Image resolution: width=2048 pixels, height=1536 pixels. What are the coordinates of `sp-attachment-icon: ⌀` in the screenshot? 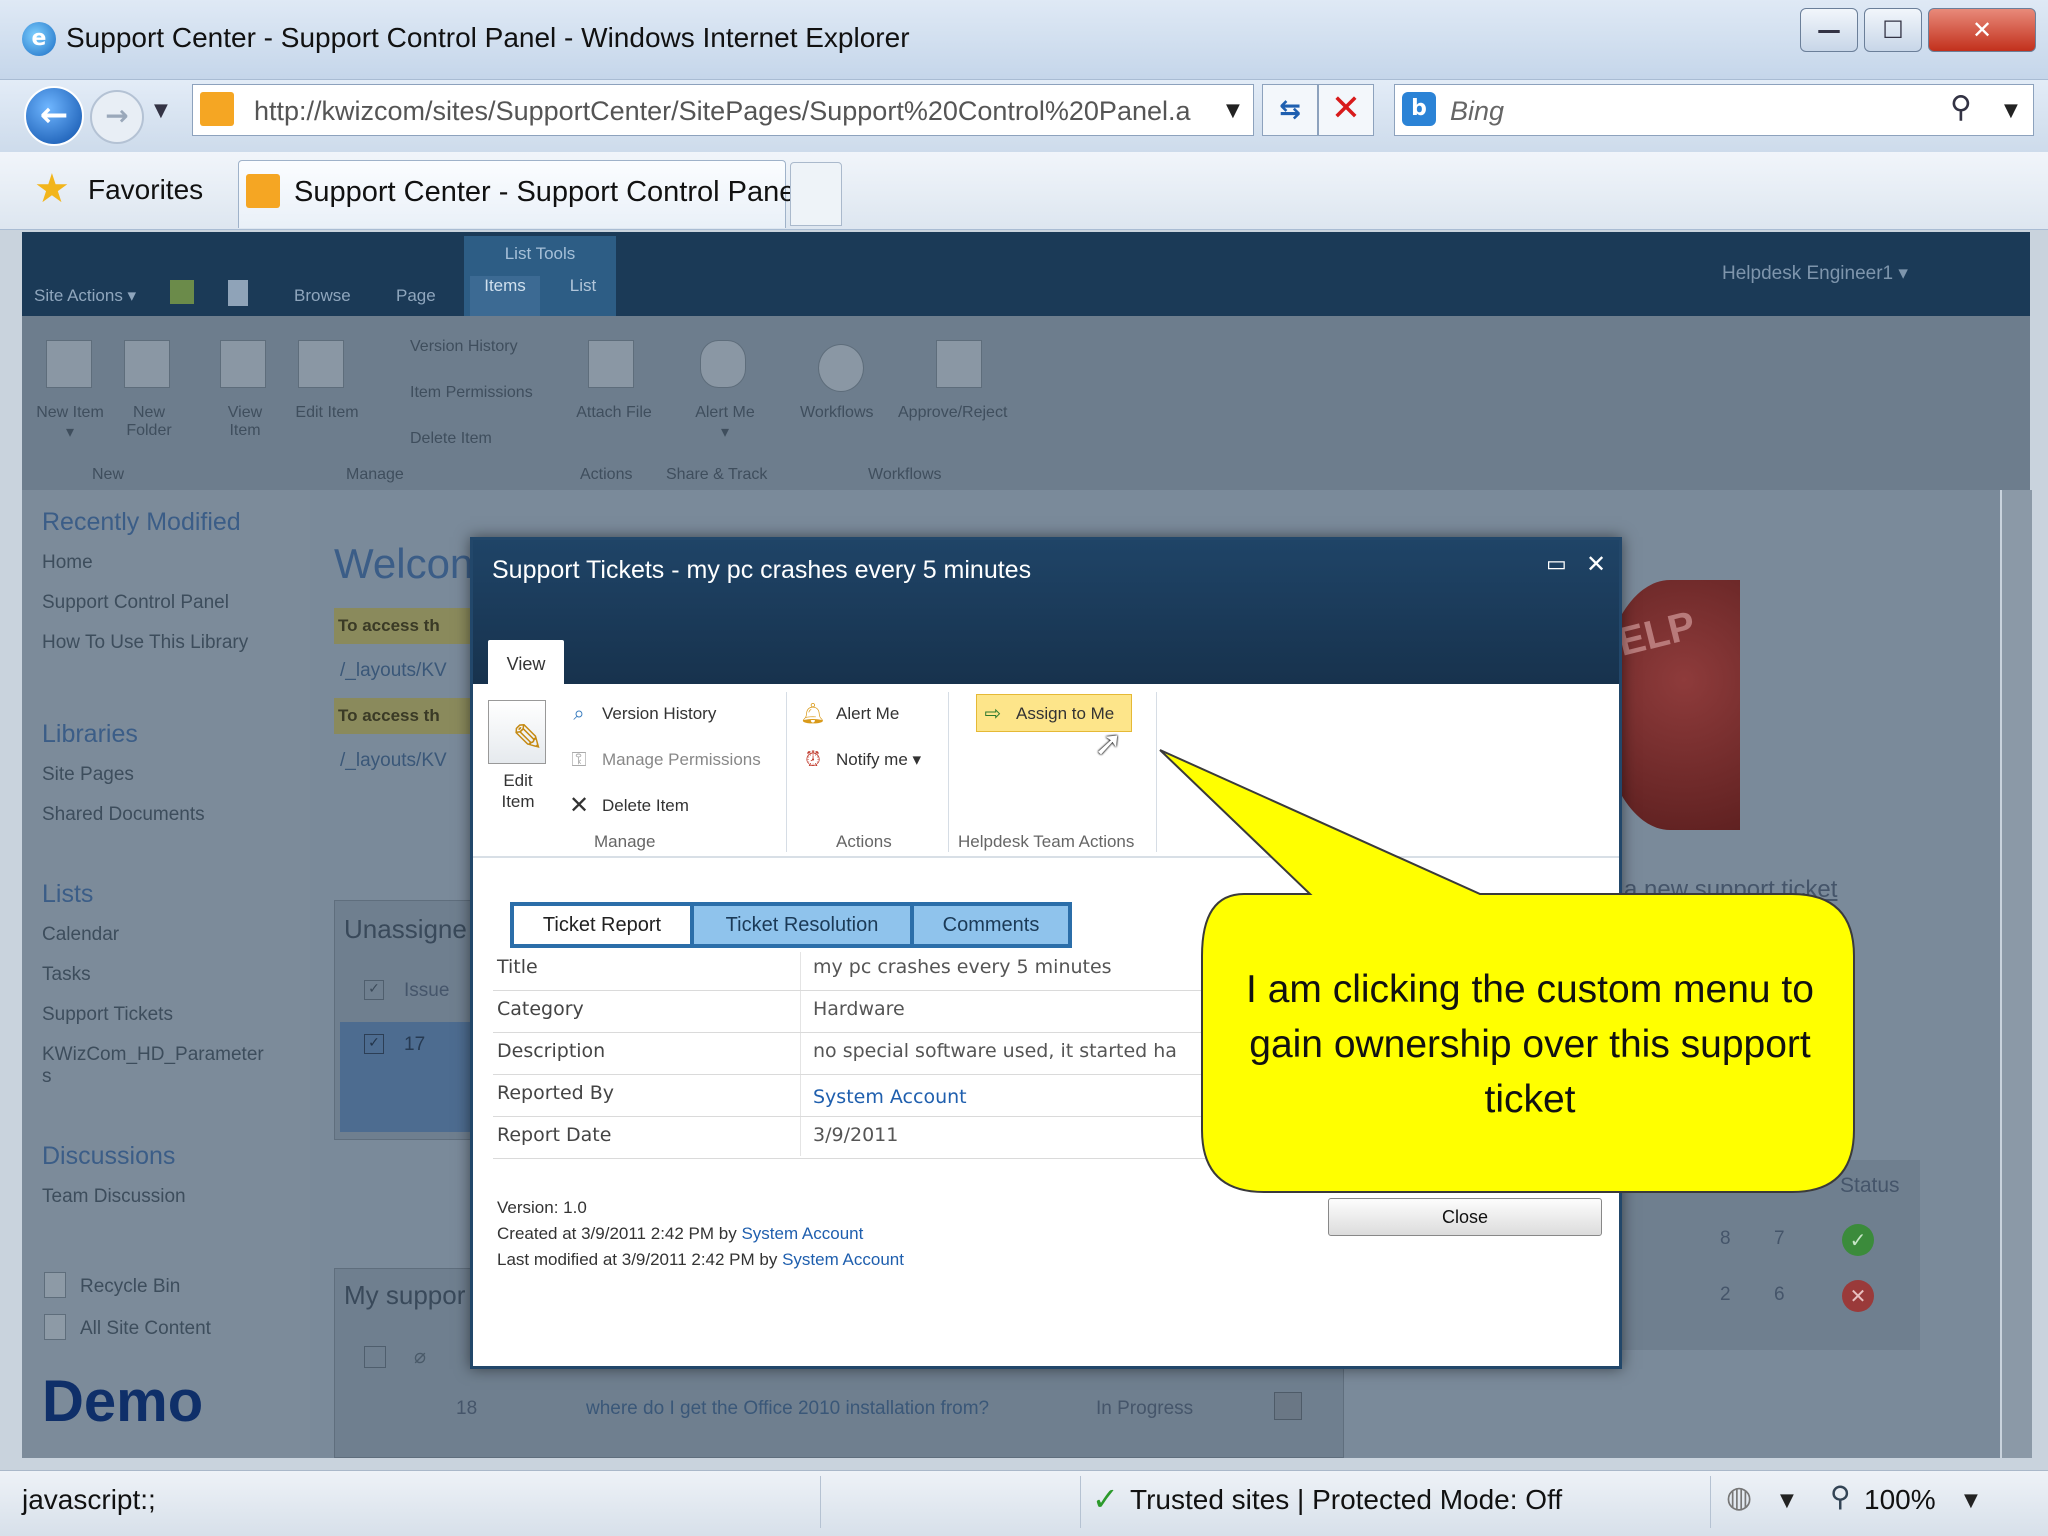 It's located at (420, 1356).